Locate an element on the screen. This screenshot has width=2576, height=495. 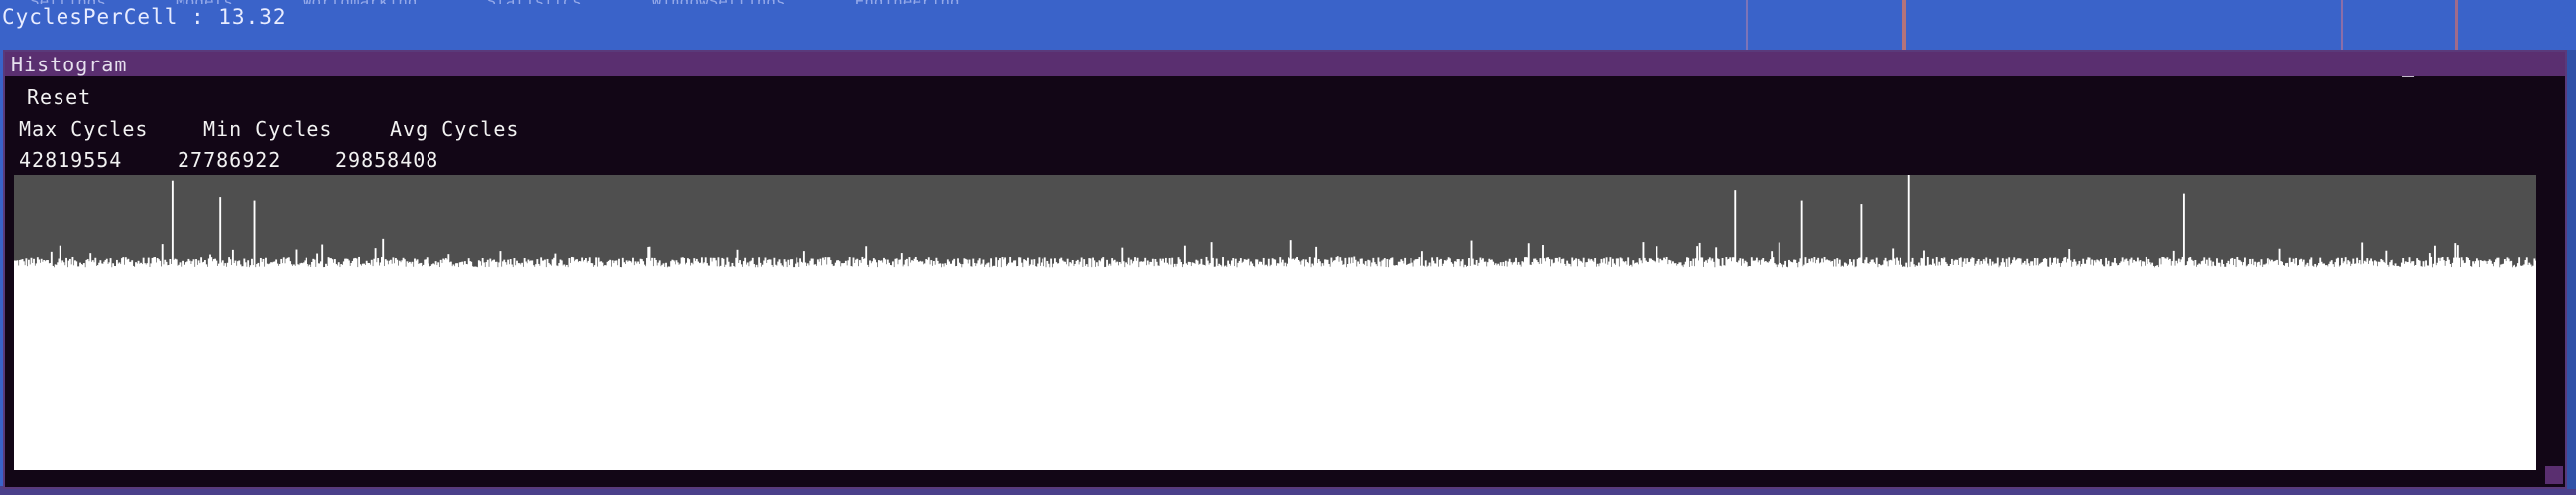
avg-cycles-label: Avg Cycles is located at coordinates (455, 129).